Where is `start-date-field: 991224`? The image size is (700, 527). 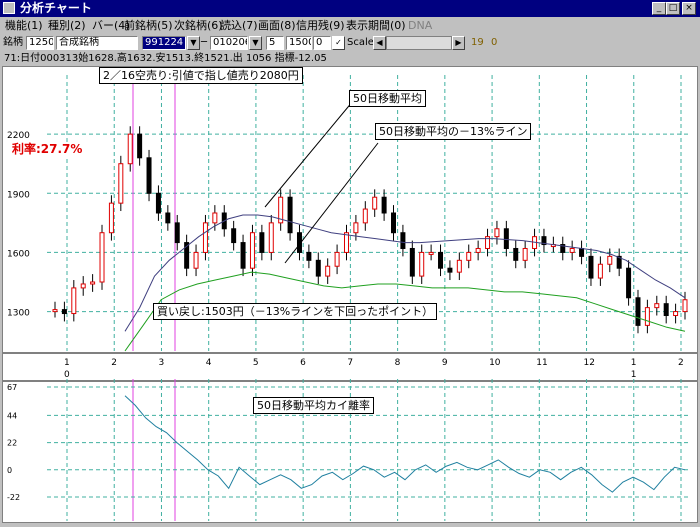
start-date-field: 991224 is located at coordinates (164, 43).